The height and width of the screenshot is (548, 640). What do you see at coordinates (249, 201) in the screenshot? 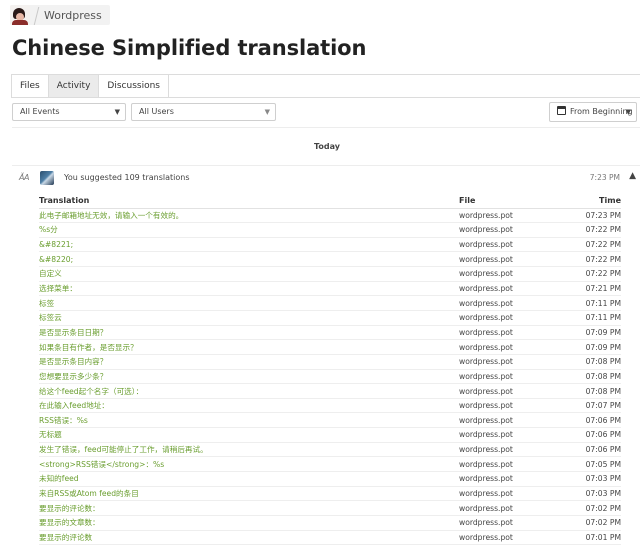
I see `column-header-translation: Translation` at bounding box center [249, 201].